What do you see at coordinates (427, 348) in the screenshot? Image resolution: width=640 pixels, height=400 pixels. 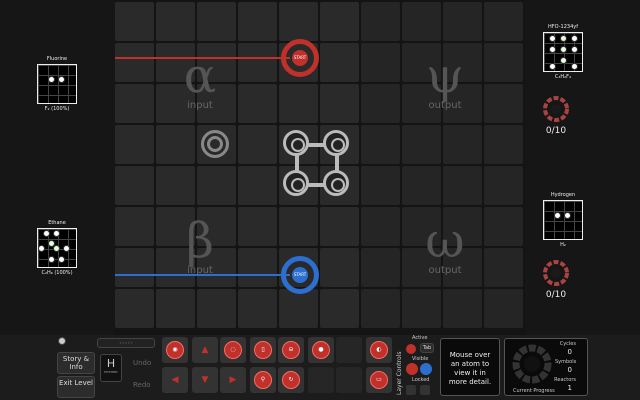 I see `tab-button: Tab` at bounding box center [427, 348].